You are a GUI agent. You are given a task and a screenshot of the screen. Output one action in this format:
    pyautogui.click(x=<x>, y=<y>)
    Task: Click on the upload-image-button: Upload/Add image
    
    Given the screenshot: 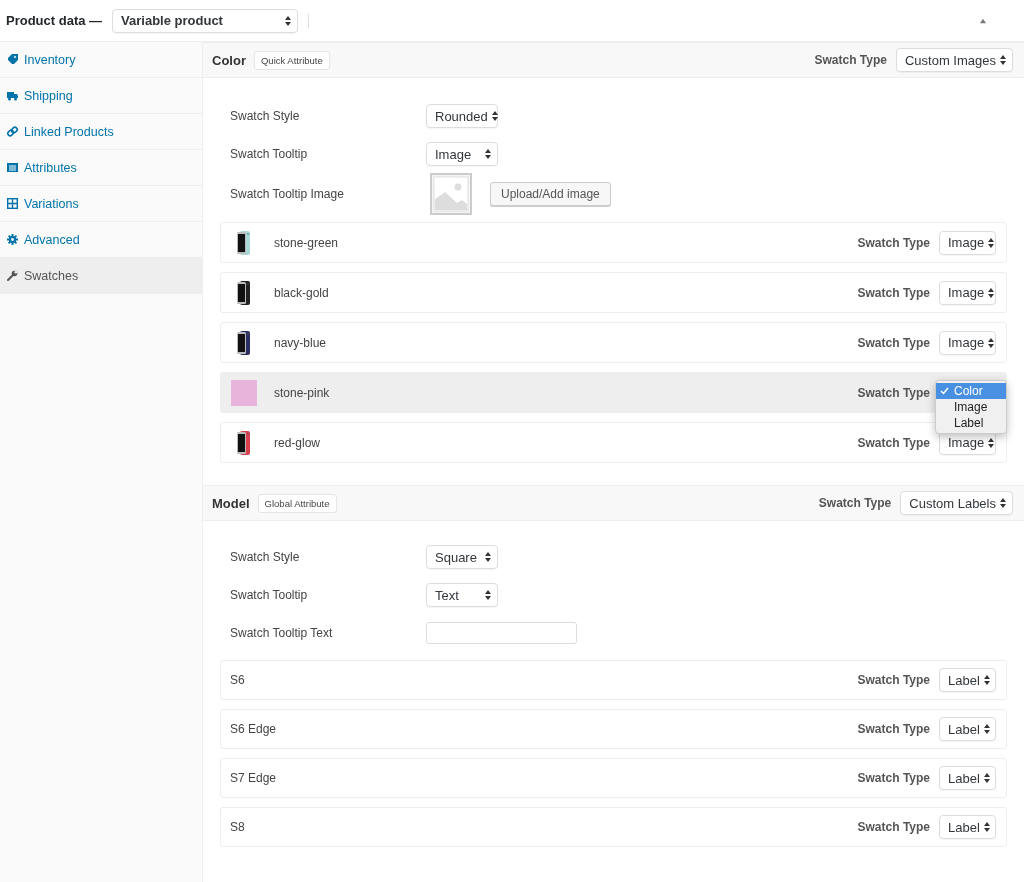 What is the action you would take?
    pyautogui.click(x=550, y=194)
    